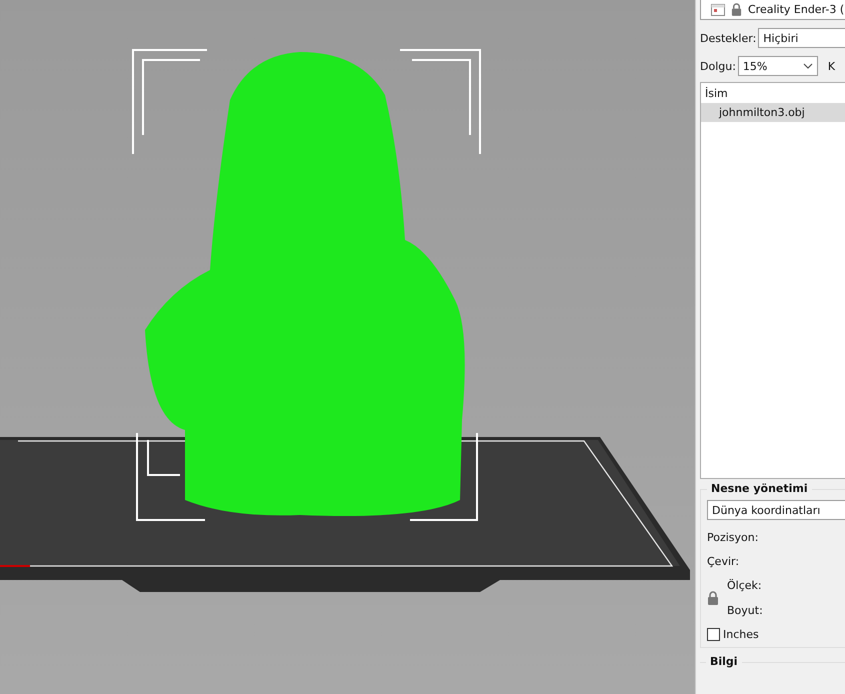 The width and height of the screenshot is (845, 694). What do you see at coordinates (773, 93) in the screenshot?
I see `column-header: İsim` at bounding box center [773, 93].